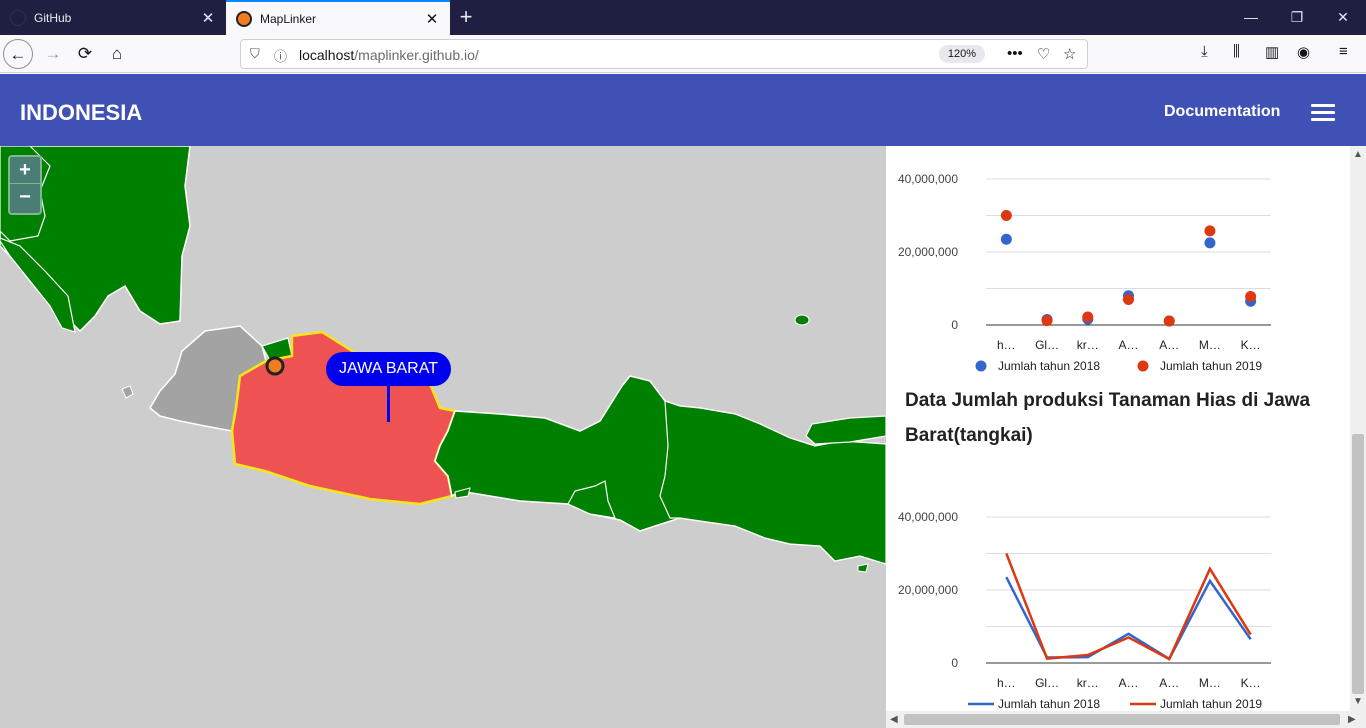 Image resolution: width=1366 pixels, height=728 pixels. What do you see at coordinates (338, 17) in the screenshot?
I see `tab-maplinker: MapLinker ✕` at bounding box center [338, 17].